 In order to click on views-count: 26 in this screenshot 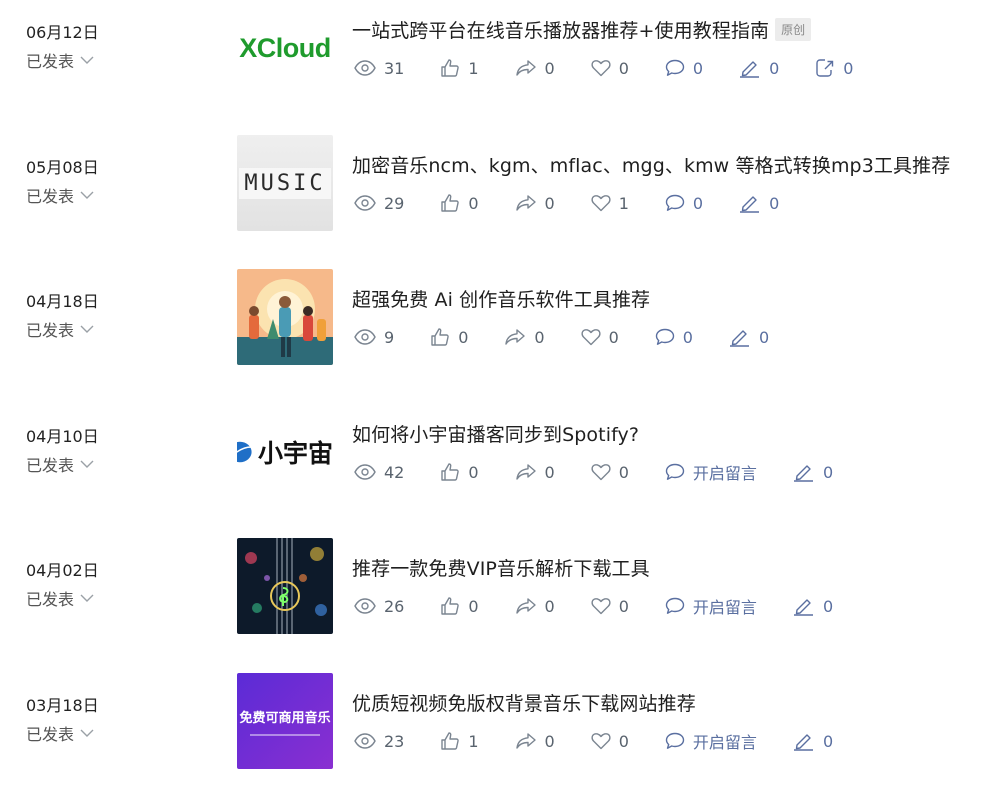, I will do `click(394, 606)`.